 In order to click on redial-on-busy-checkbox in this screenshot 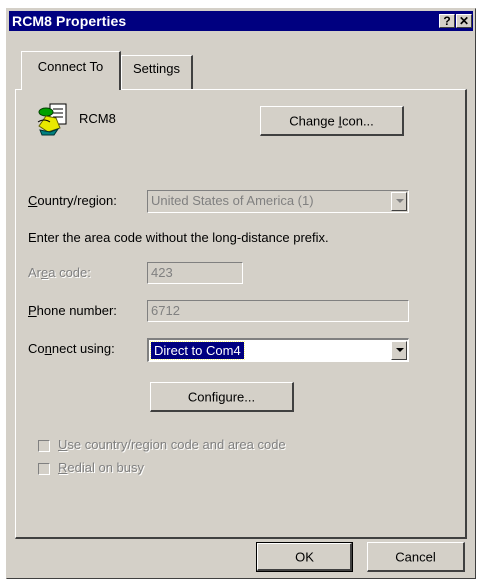, I will do `click(44, 469)`.